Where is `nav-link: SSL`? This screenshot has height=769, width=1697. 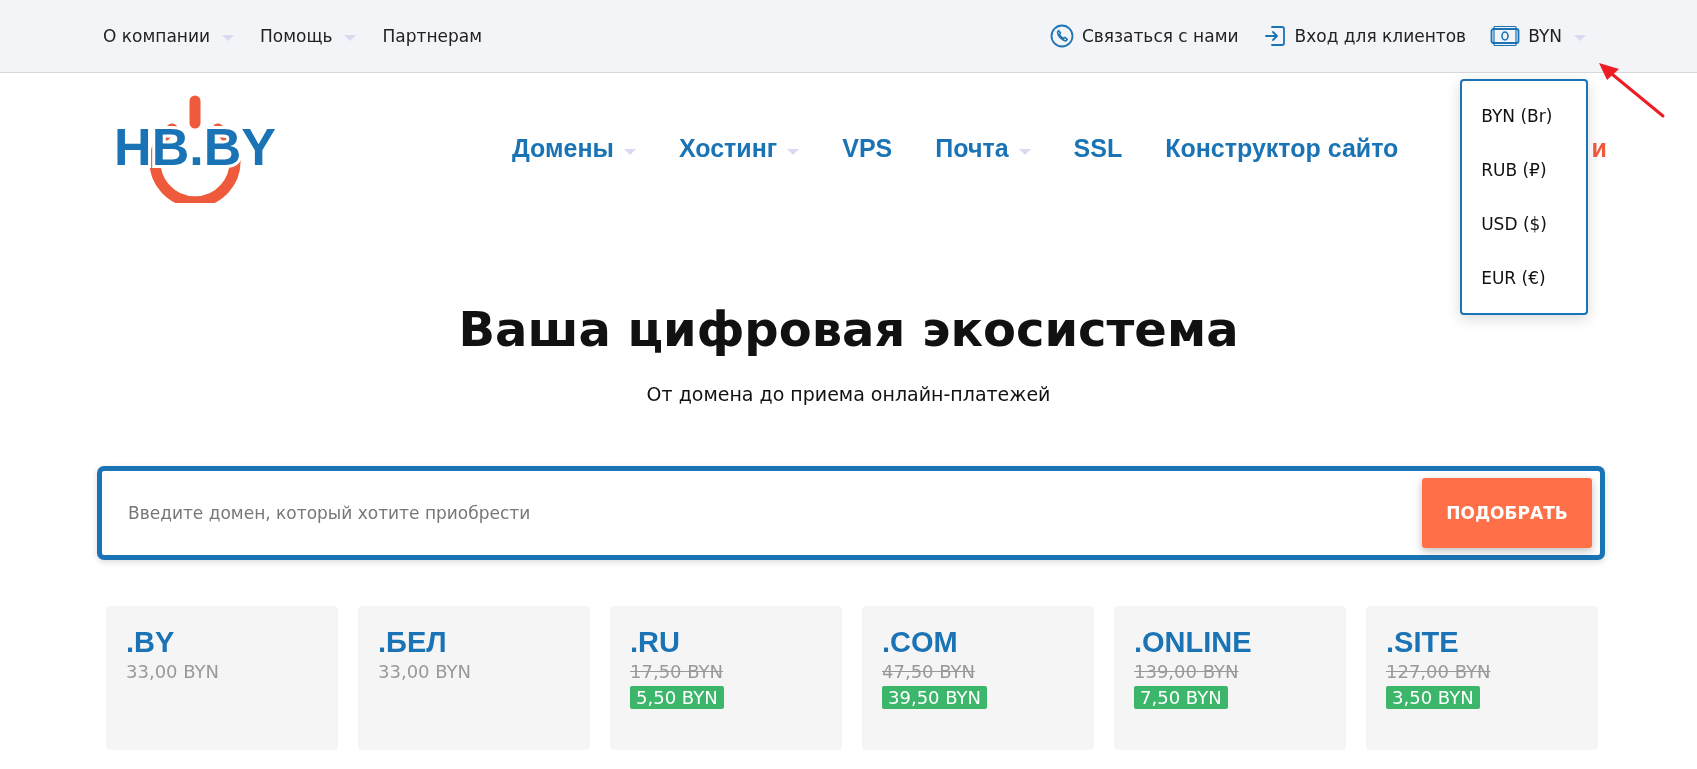 nav-link: SSL is located at coordinates (1098, 148).